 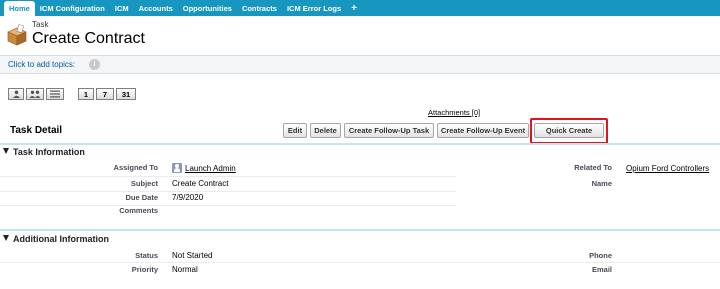 What do you see at coordinates (72, 8) in the screenshot?
I see `tab-icm-configuration: ICM Configuration` at bounding box center [72, 8].